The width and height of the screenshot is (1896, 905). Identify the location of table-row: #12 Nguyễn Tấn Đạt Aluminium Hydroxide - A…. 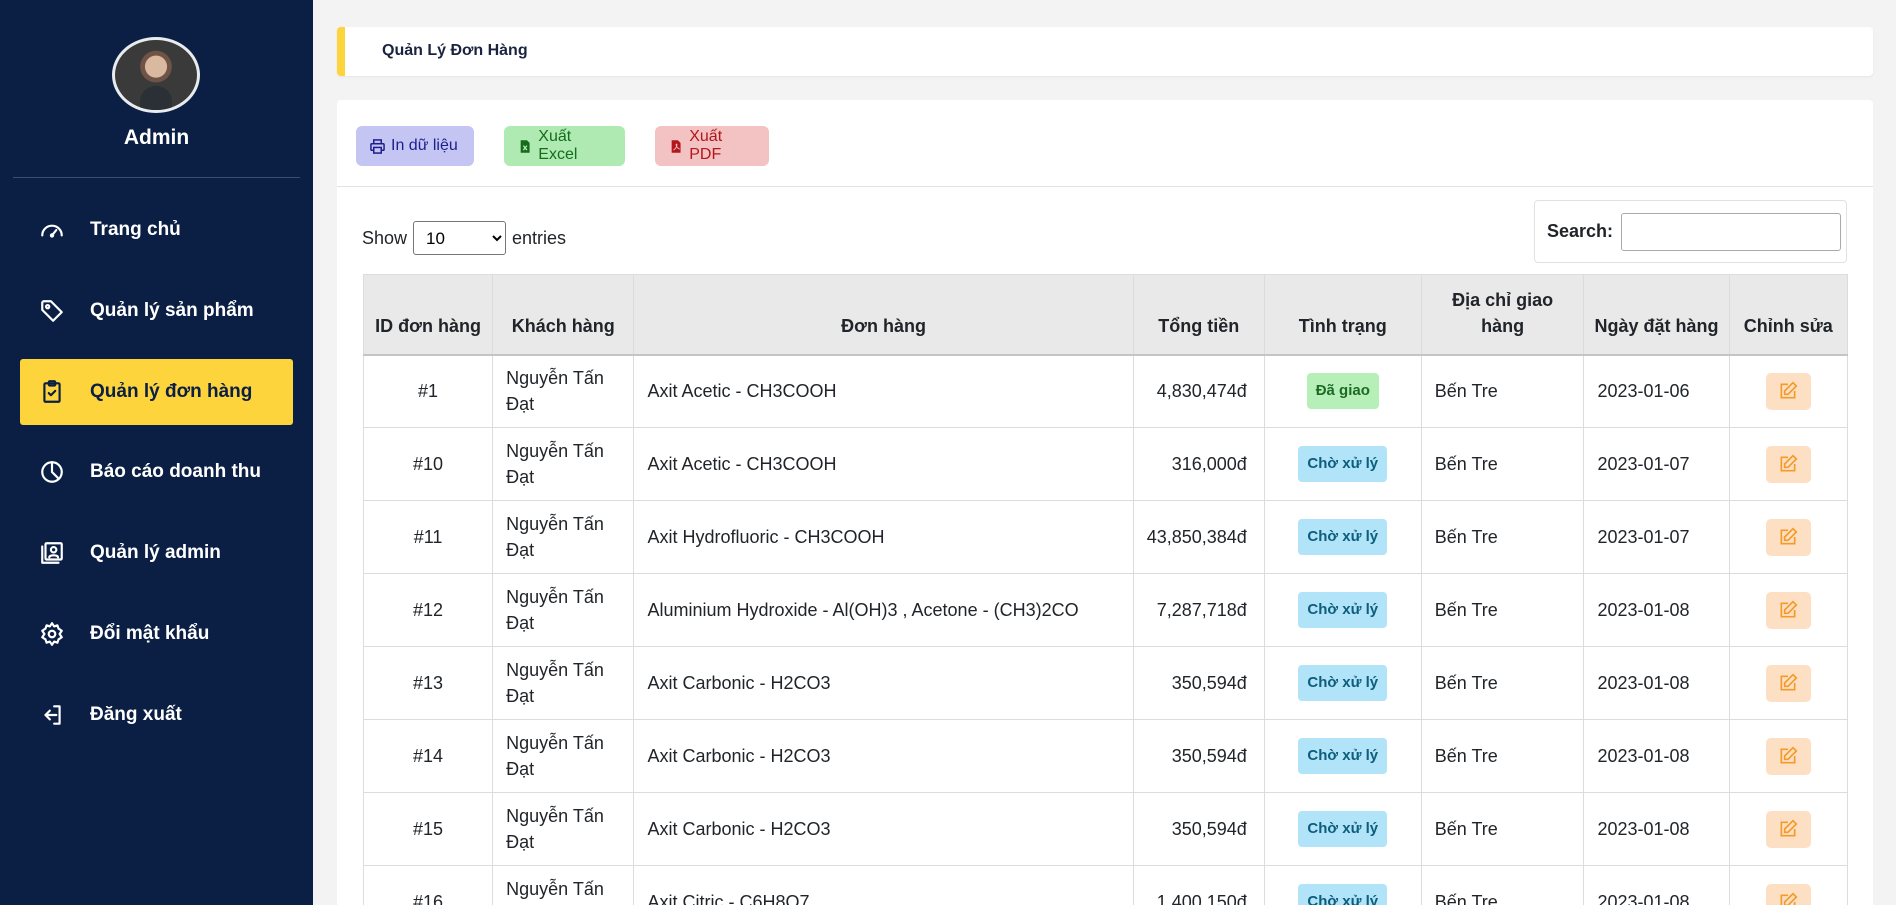
(1105, 610).